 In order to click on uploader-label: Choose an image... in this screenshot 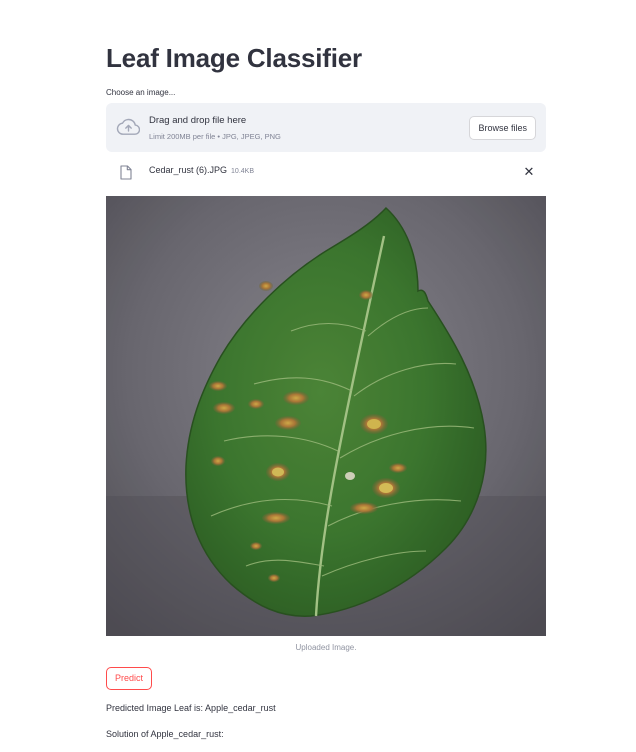, I will do `click(141, 92)`.